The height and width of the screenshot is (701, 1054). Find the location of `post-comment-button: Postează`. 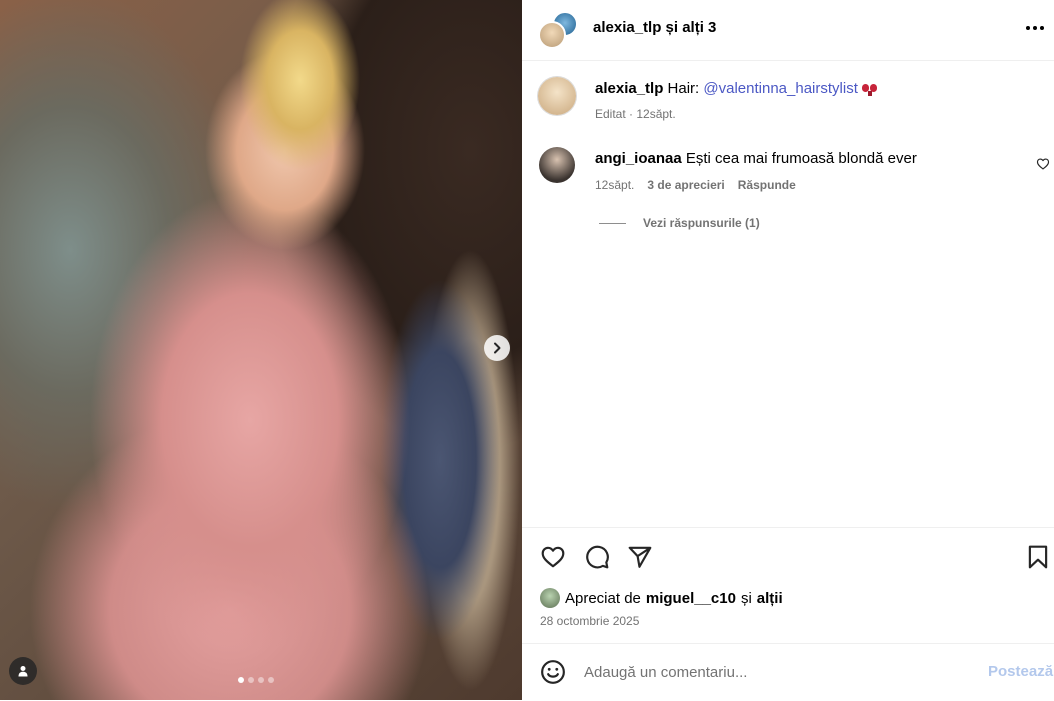

post-comment-button: Postează is located at coordinates (1020, 671).